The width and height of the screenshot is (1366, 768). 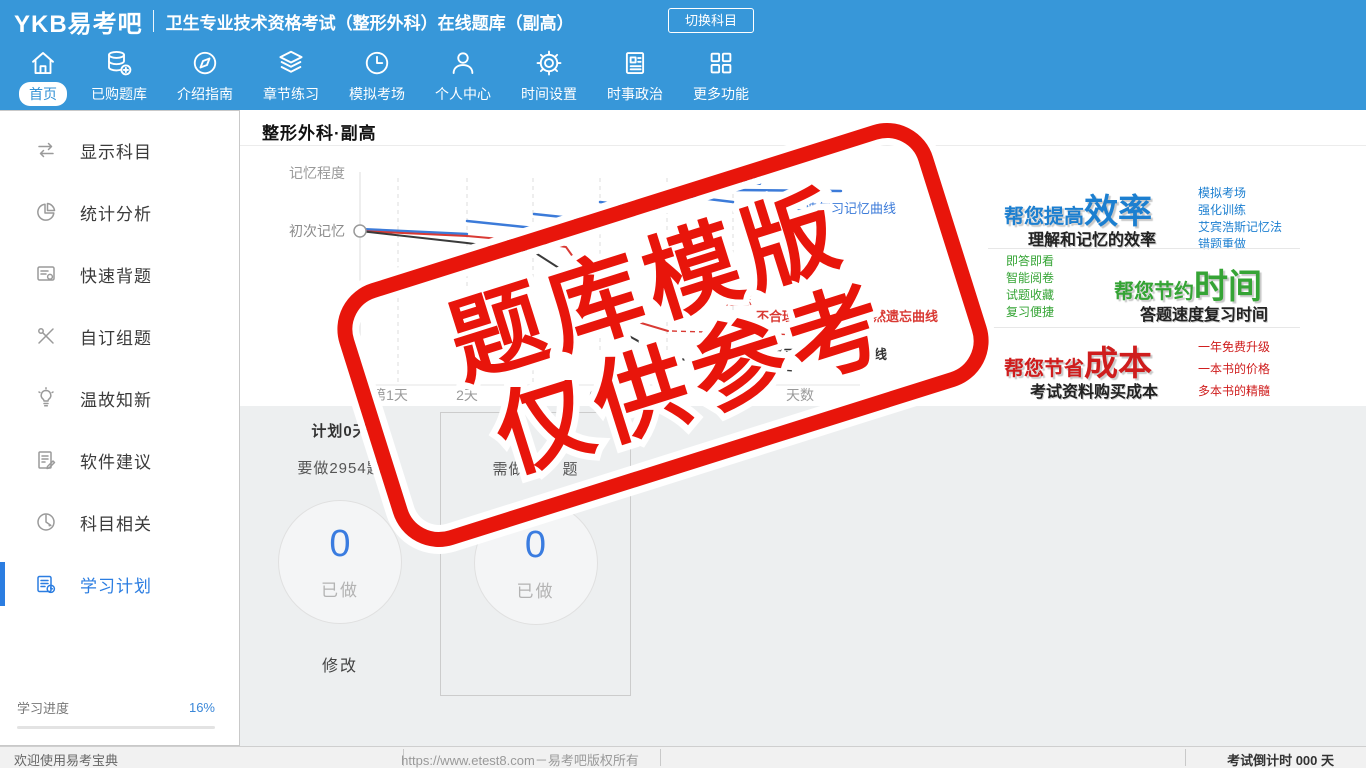 I want to click on promo-list-item: 一年免费升级, so click(x=1234, y=347).